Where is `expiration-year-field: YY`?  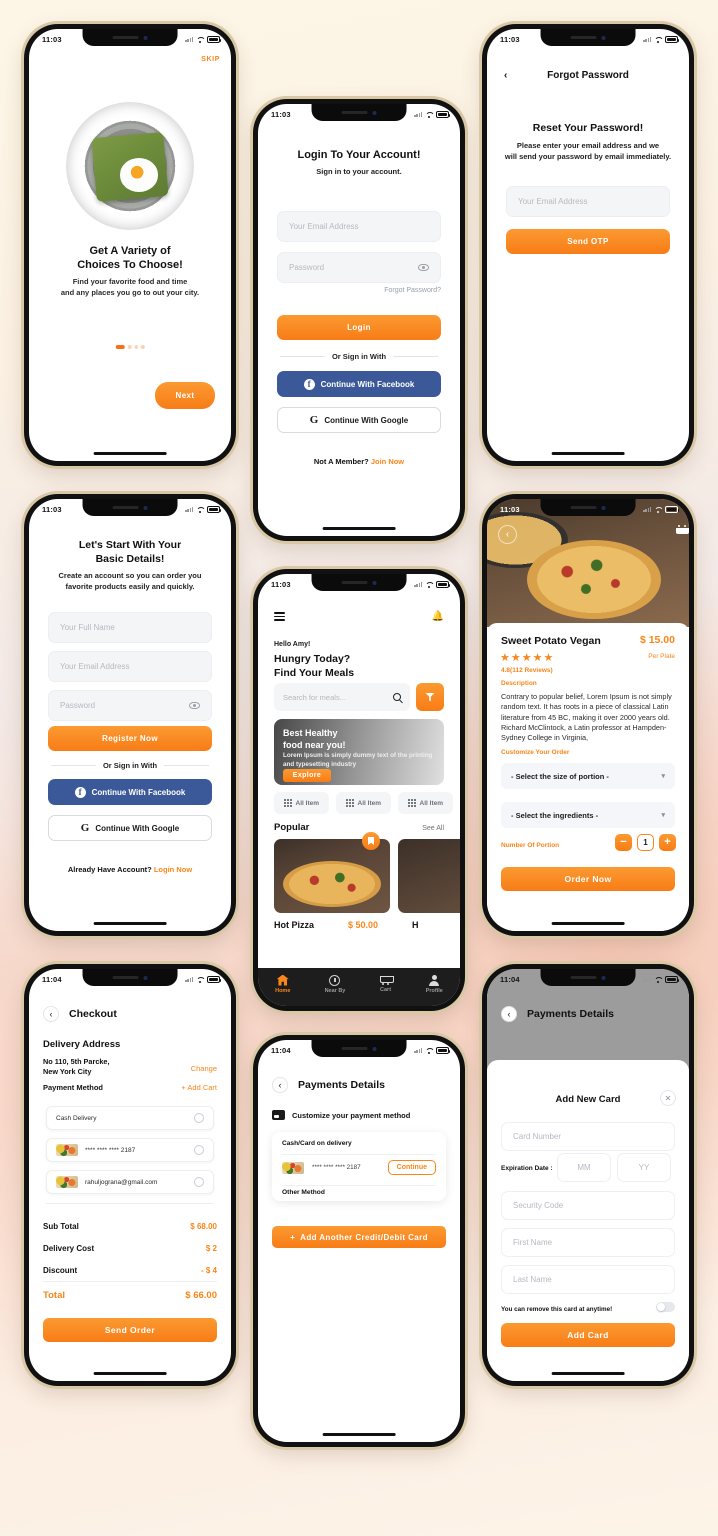 expiration-year-field: YY is located at coordinates (644, 1167).